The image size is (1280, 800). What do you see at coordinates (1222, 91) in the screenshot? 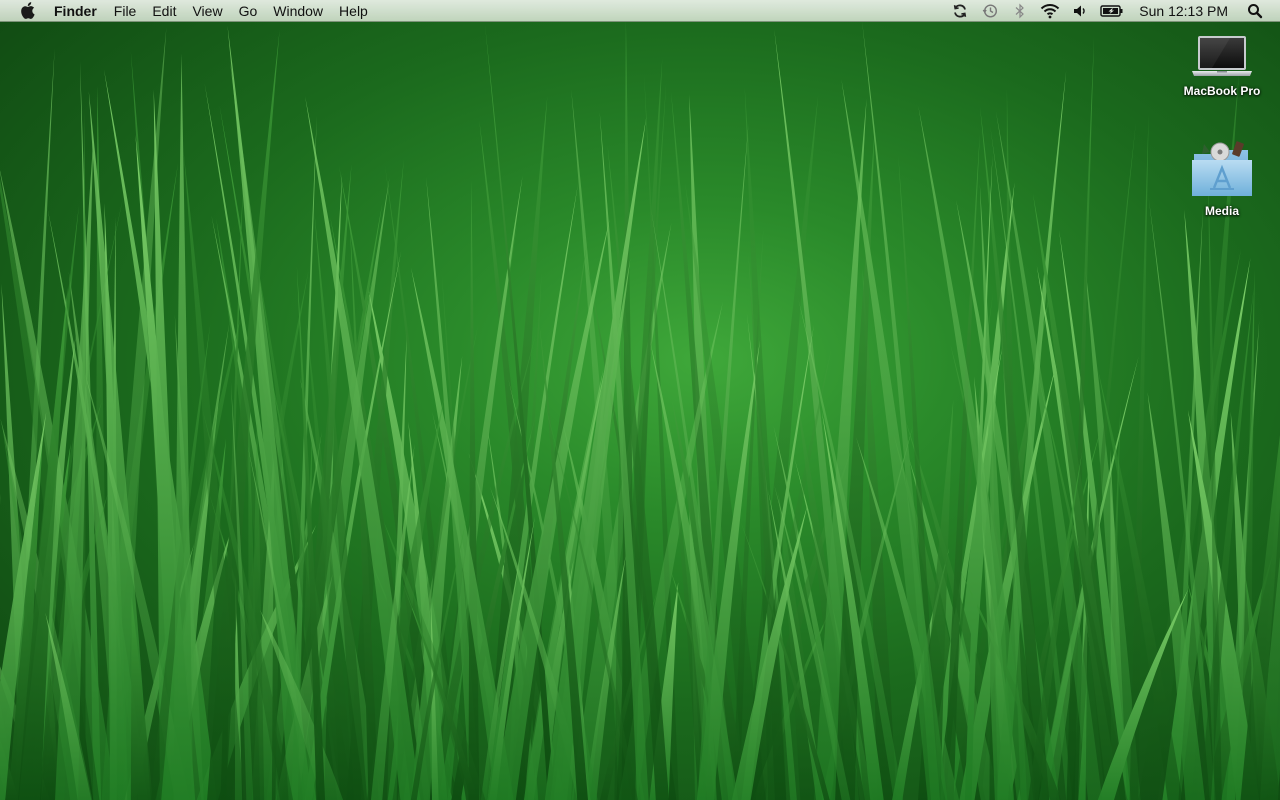
I see `desktop-icon-label: MacBook Pro` at bounding box center [1222, 91].